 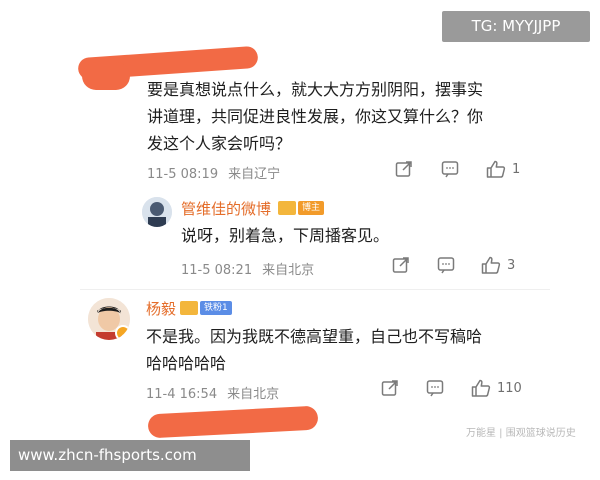 I want to click on comment-2-meta: 11-4 16:54 来自北京, so click(x=212, y=392).